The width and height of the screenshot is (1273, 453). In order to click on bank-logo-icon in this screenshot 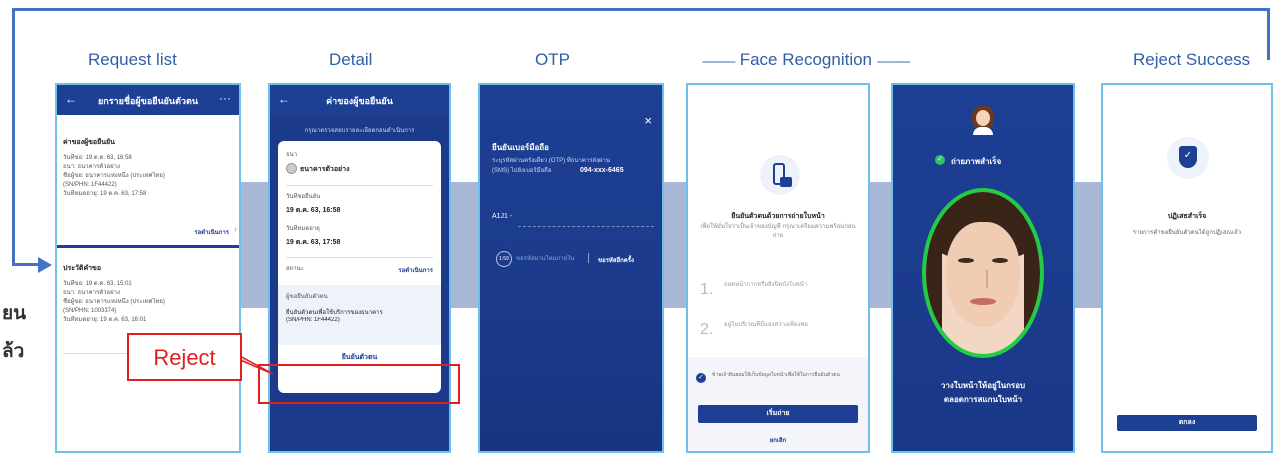, I will do `click(291, 168)`.